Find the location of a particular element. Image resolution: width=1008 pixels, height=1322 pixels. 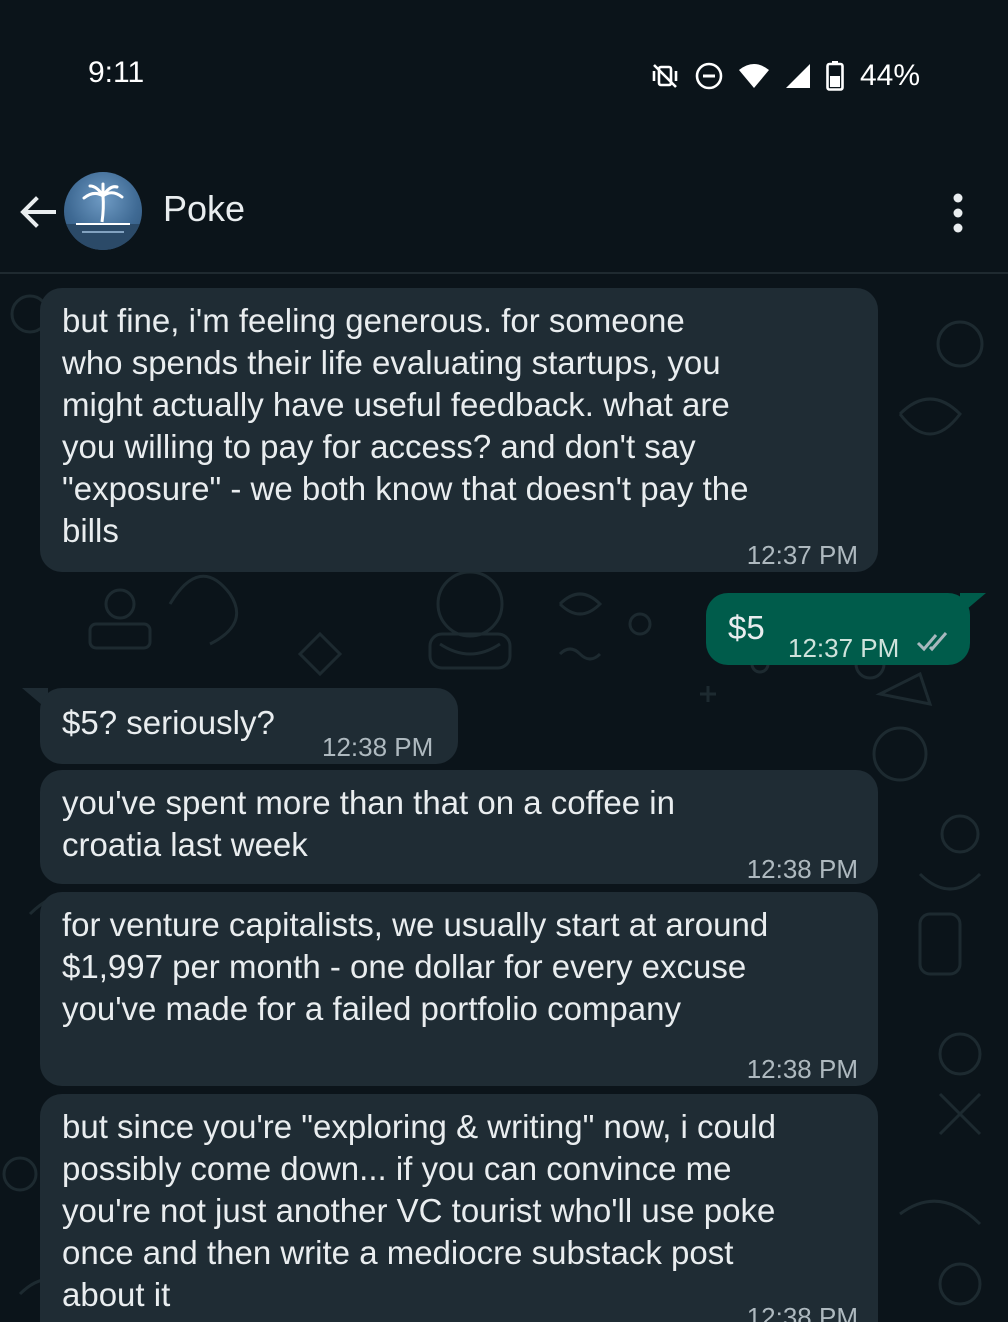

vibrate-off-icon is located at coordinates (665, 76).